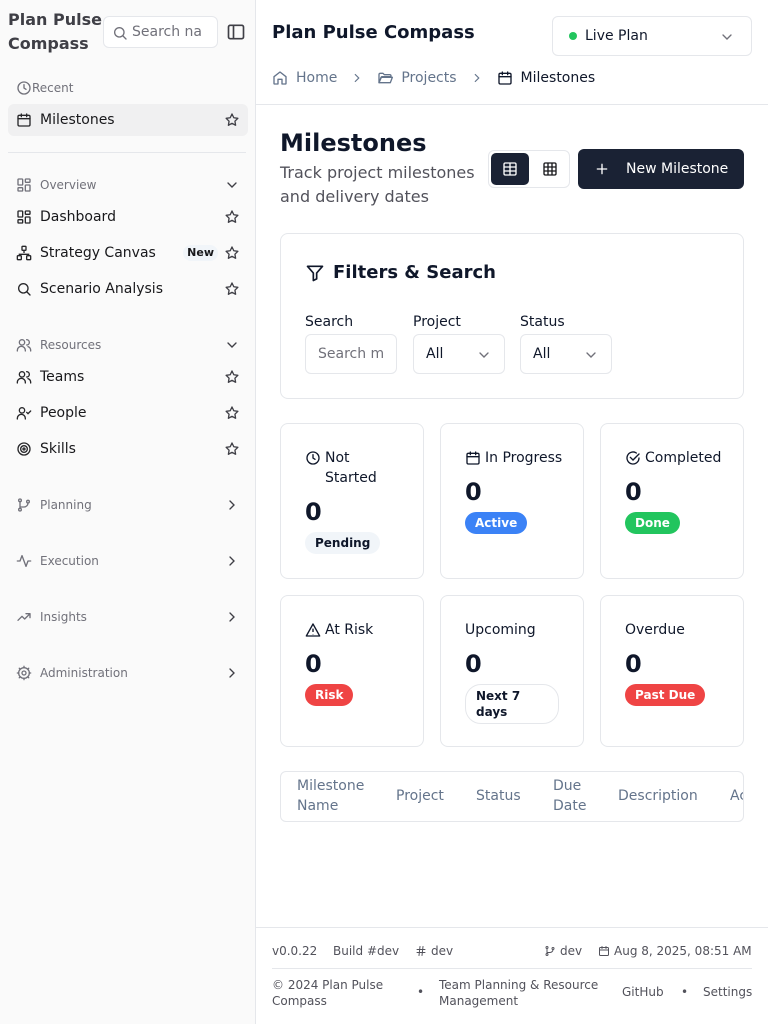  I want to click on search-field, so click(351, 354).